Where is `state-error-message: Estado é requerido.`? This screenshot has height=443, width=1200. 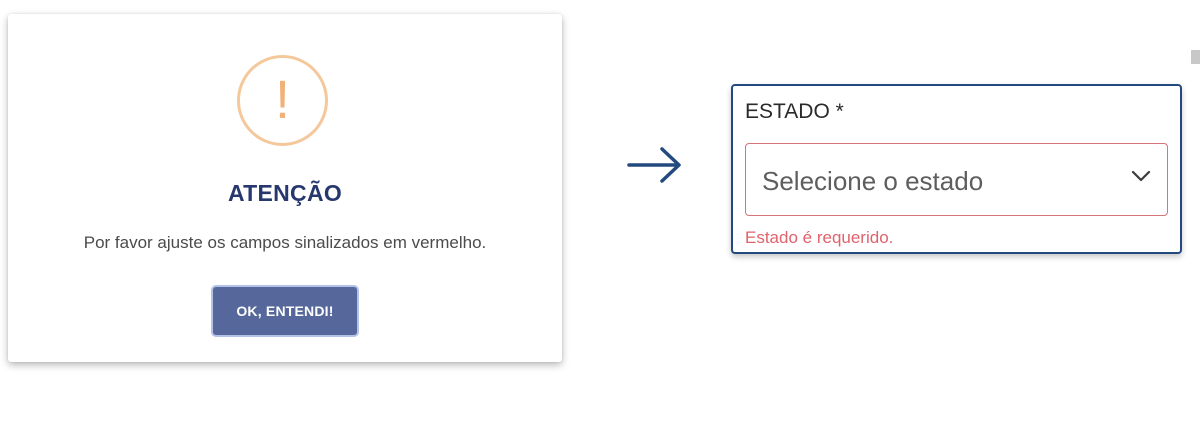
state-error-message: Estado é requerido. is located at coordinates (819, 237).